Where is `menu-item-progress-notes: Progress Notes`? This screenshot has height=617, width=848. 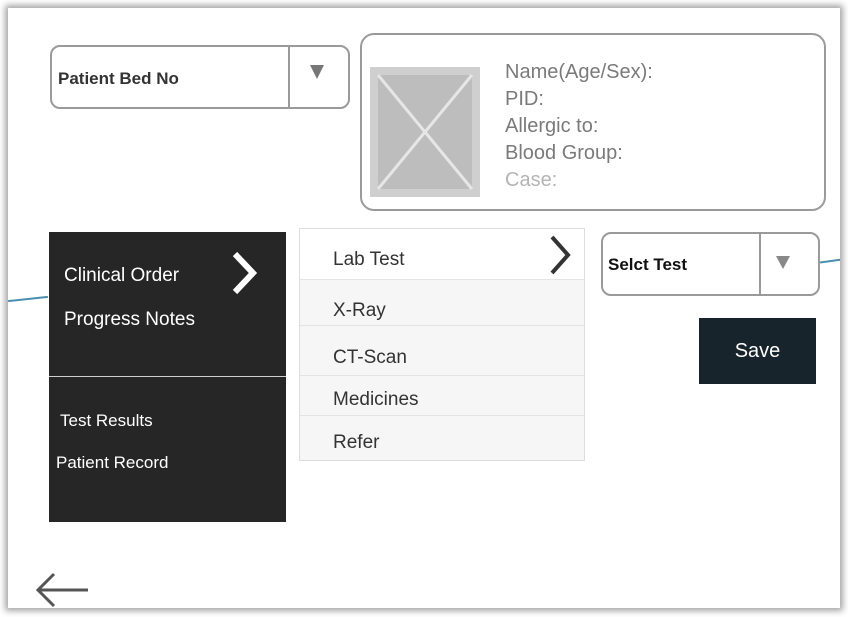 menu-item-progress-notes: Progress Notes is located at coordinates (129, 320).